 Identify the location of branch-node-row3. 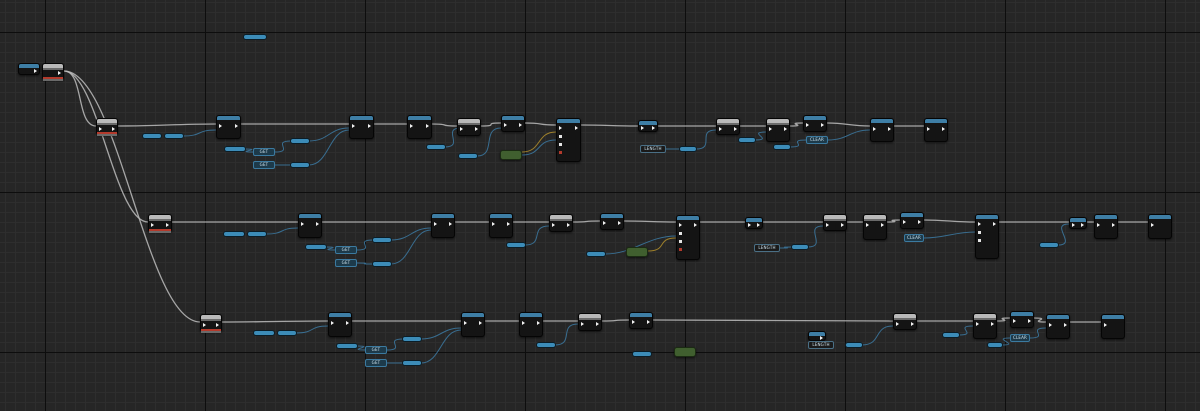
(211, 323).